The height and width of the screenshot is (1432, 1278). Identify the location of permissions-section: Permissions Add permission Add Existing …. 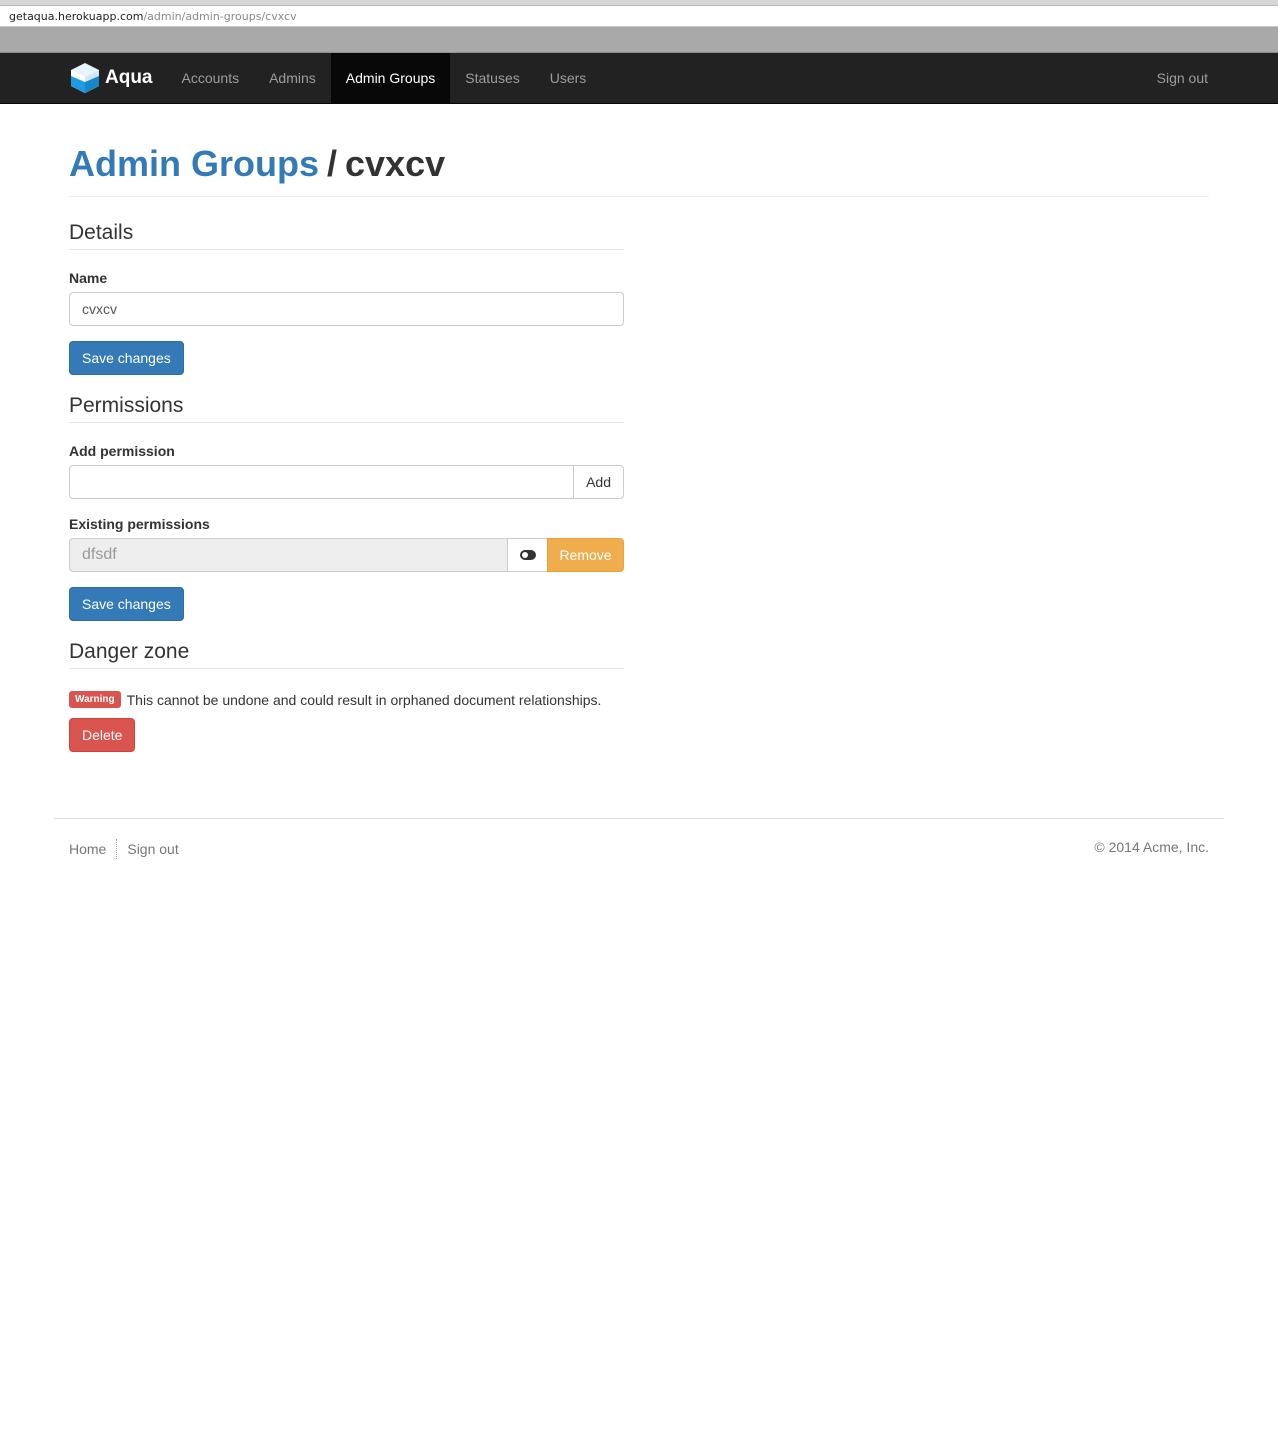
(346, 507).